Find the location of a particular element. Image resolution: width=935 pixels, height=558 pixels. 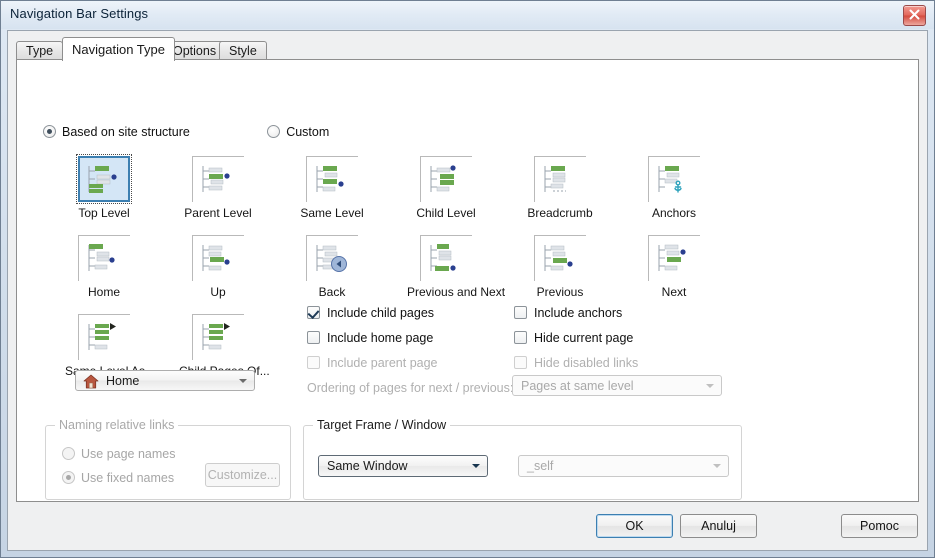

tree-top-level-icon is located at coordinates (104, 179).